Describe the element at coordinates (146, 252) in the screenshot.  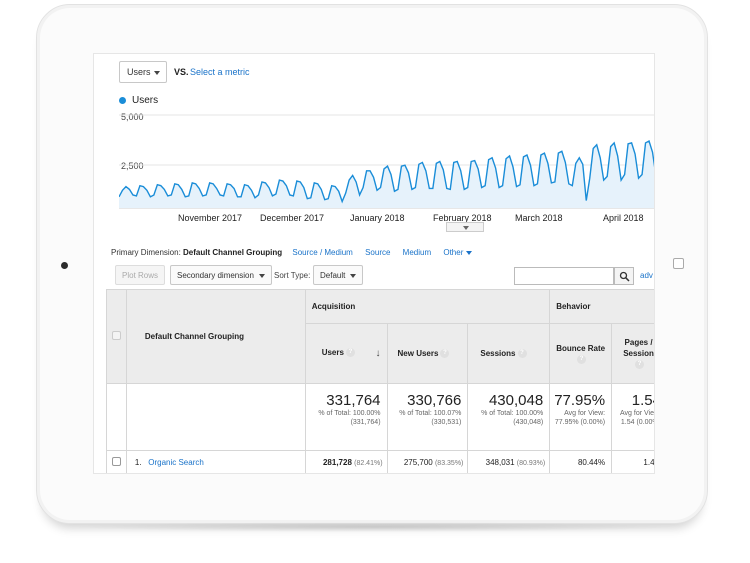
I see `primary-dimension-label: Primary Dimension:` at that location.